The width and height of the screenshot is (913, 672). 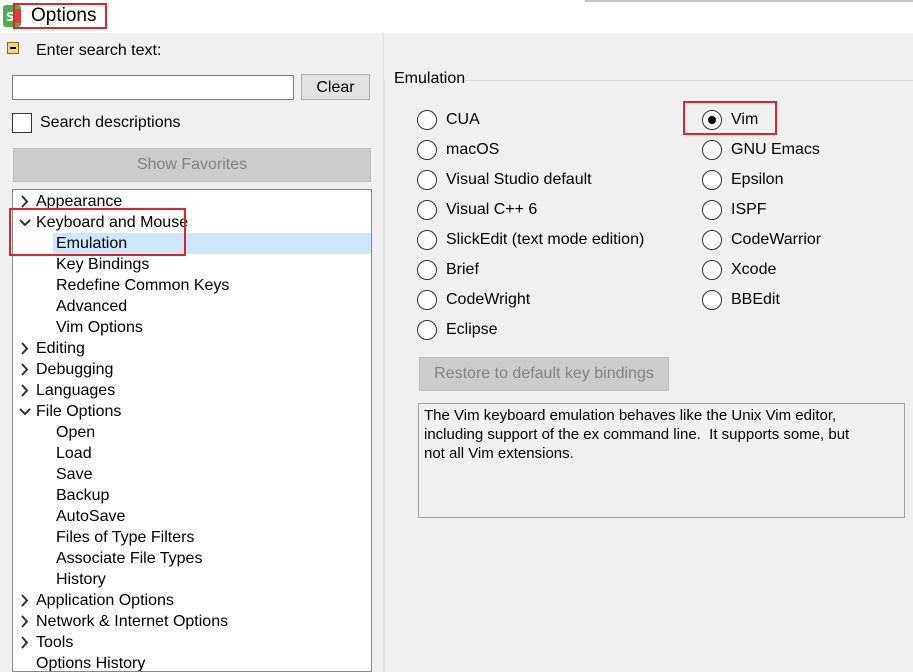 What do you see at coordinates (547, 271) in the screenshot?
I see `emulation-option: Brief` at bounding box center [547, 271].